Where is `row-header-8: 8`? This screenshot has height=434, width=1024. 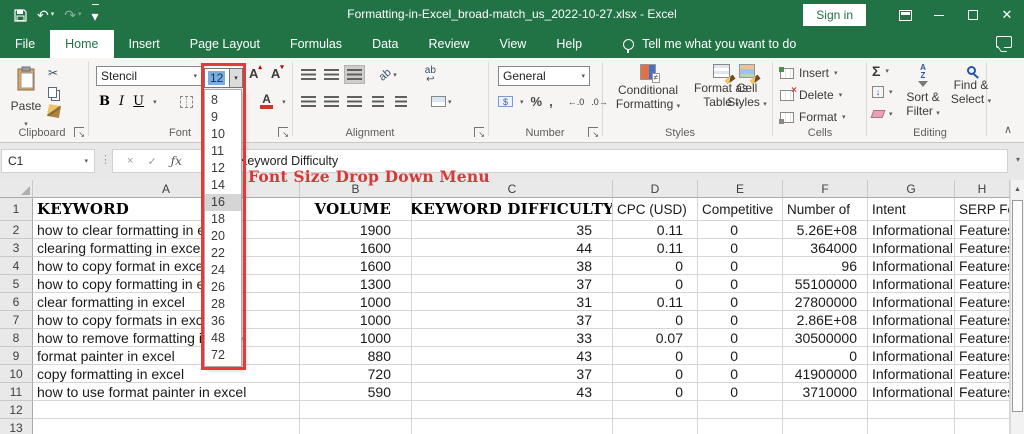 row-header-8: 8 is located at coordinates (16, 338).